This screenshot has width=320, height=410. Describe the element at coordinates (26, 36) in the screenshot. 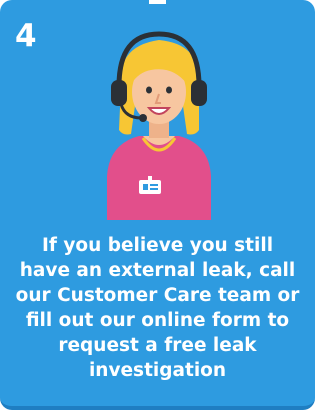

I see `step-number: 4` at that location.